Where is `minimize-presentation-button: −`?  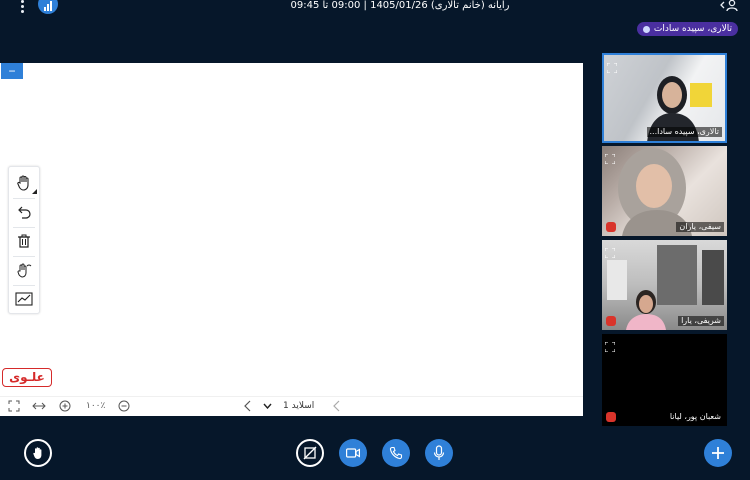
minimize-presentation-button: − is located at coordinates (12, 71).